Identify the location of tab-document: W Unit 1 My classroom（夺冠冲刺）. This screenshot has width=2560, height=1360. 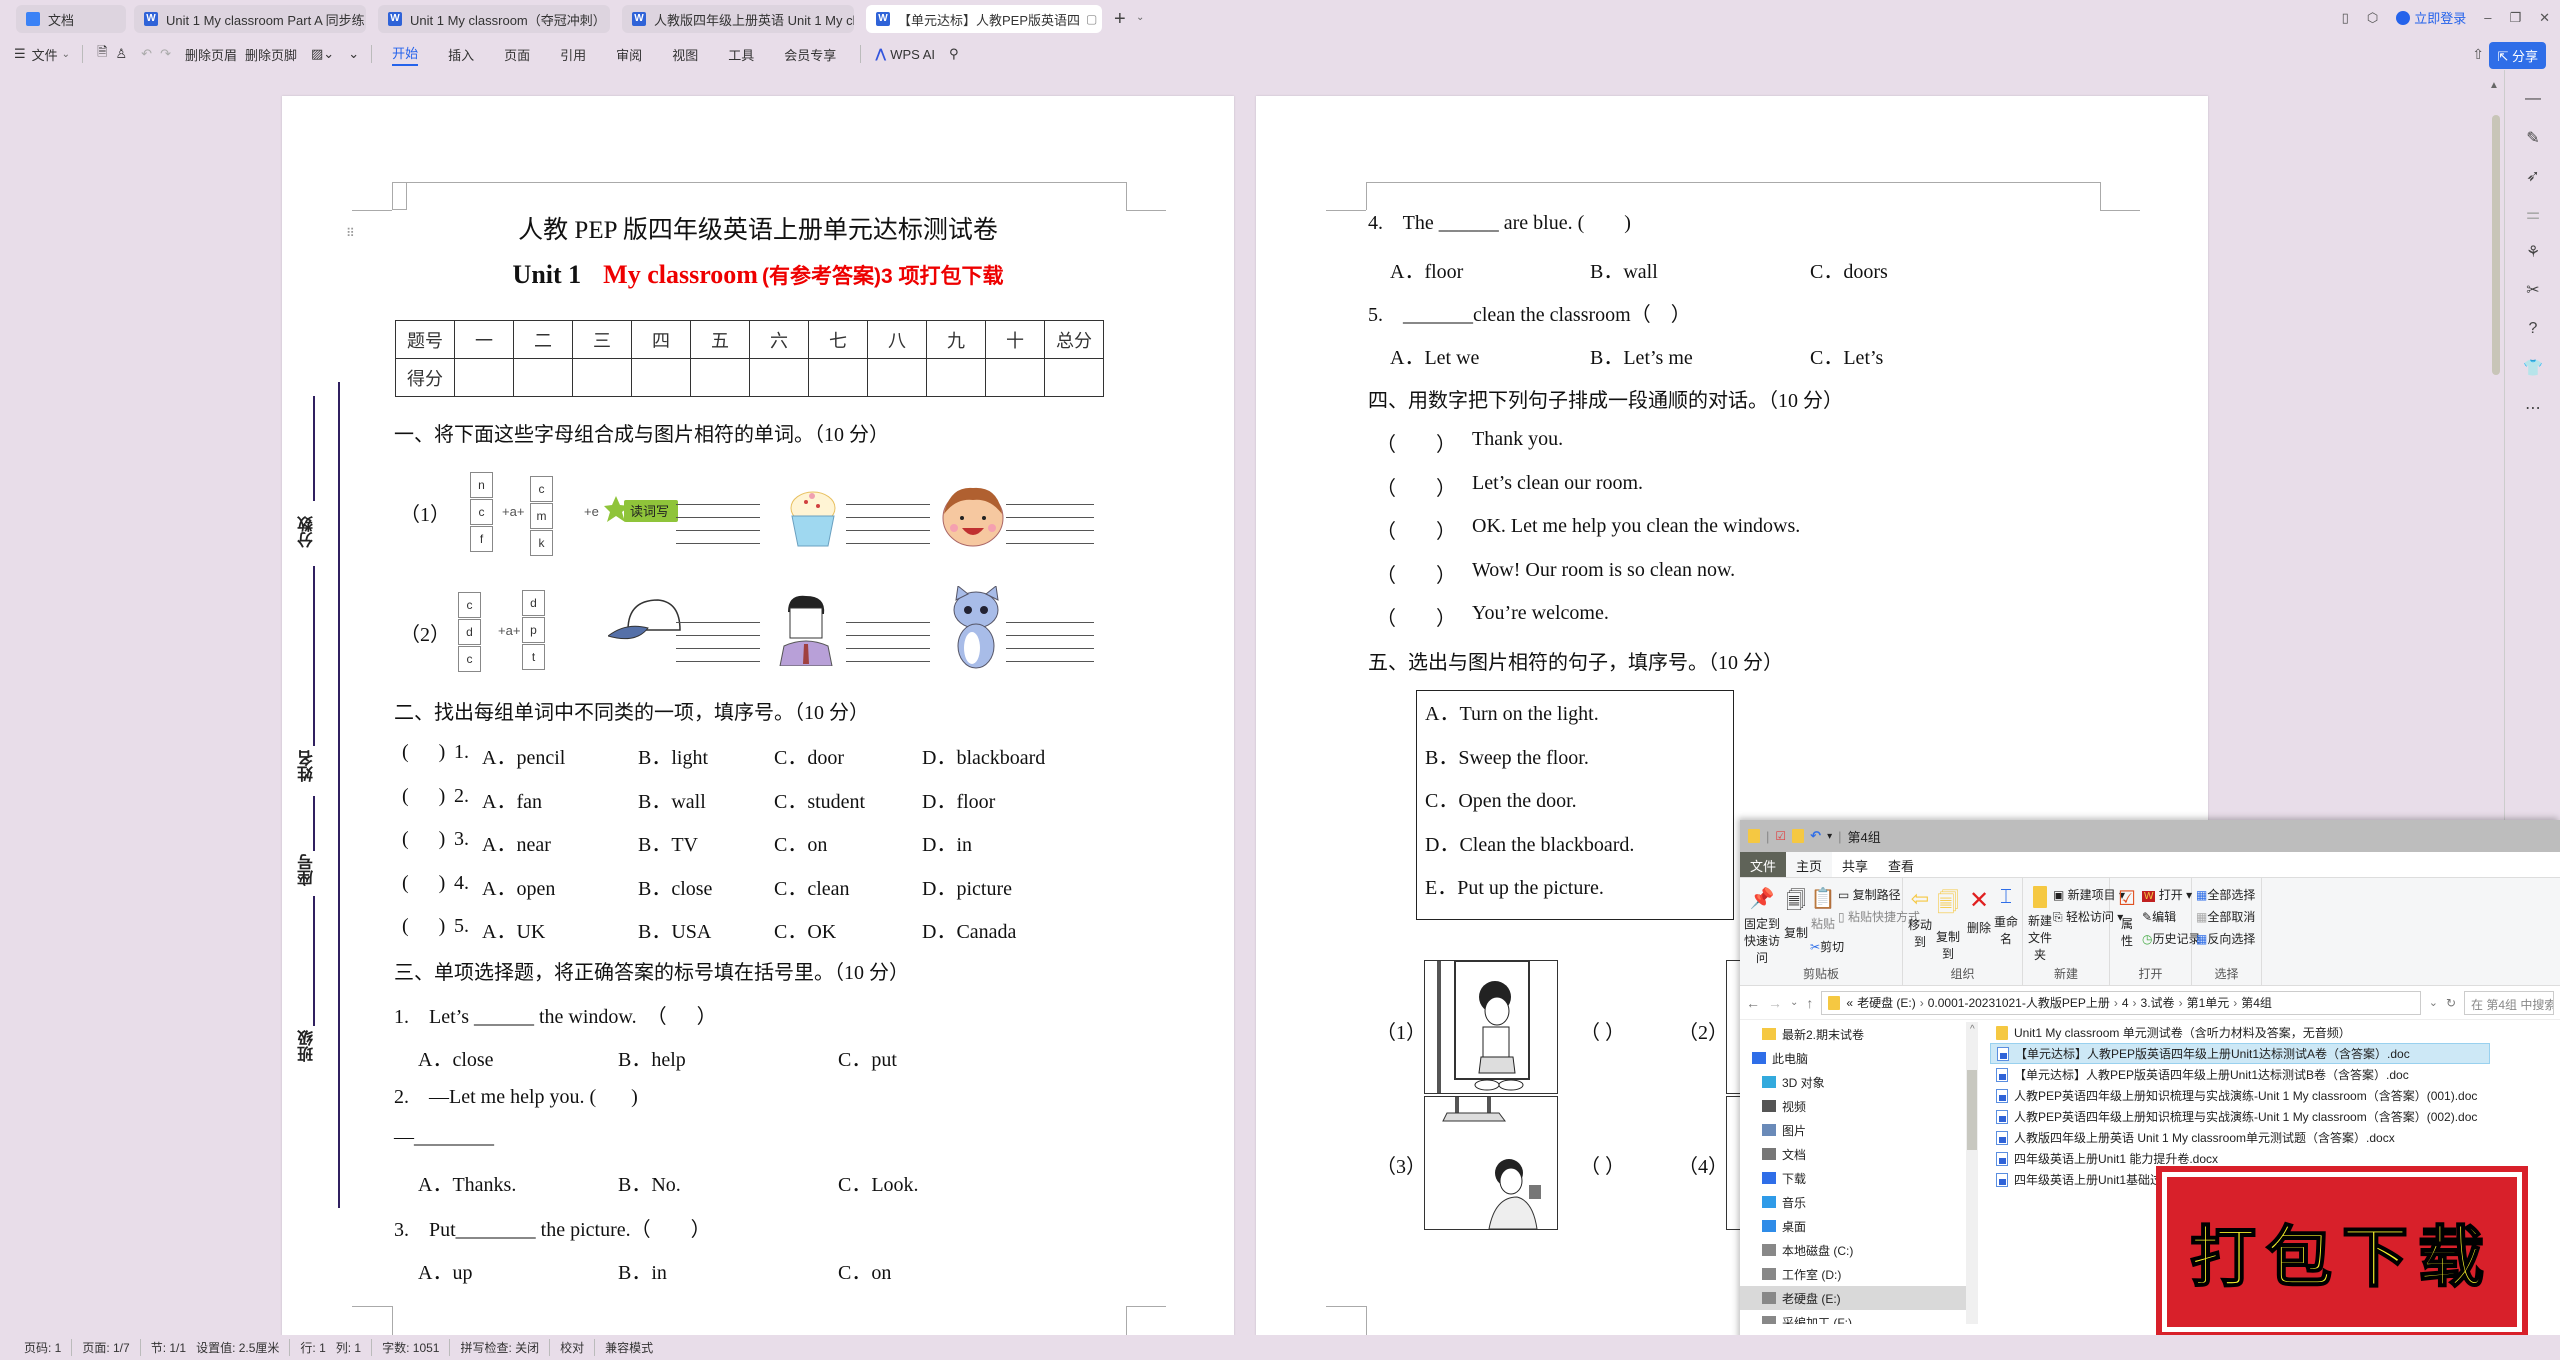
(494, 19).